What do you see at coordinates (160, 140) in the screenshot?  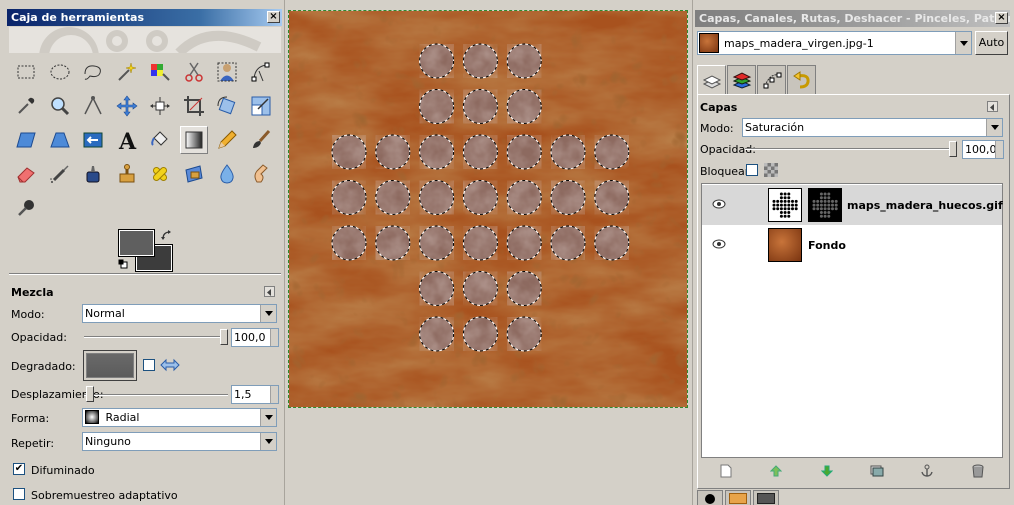 I see `bucket-fill-tool-button` at bounding box center [160, 140].